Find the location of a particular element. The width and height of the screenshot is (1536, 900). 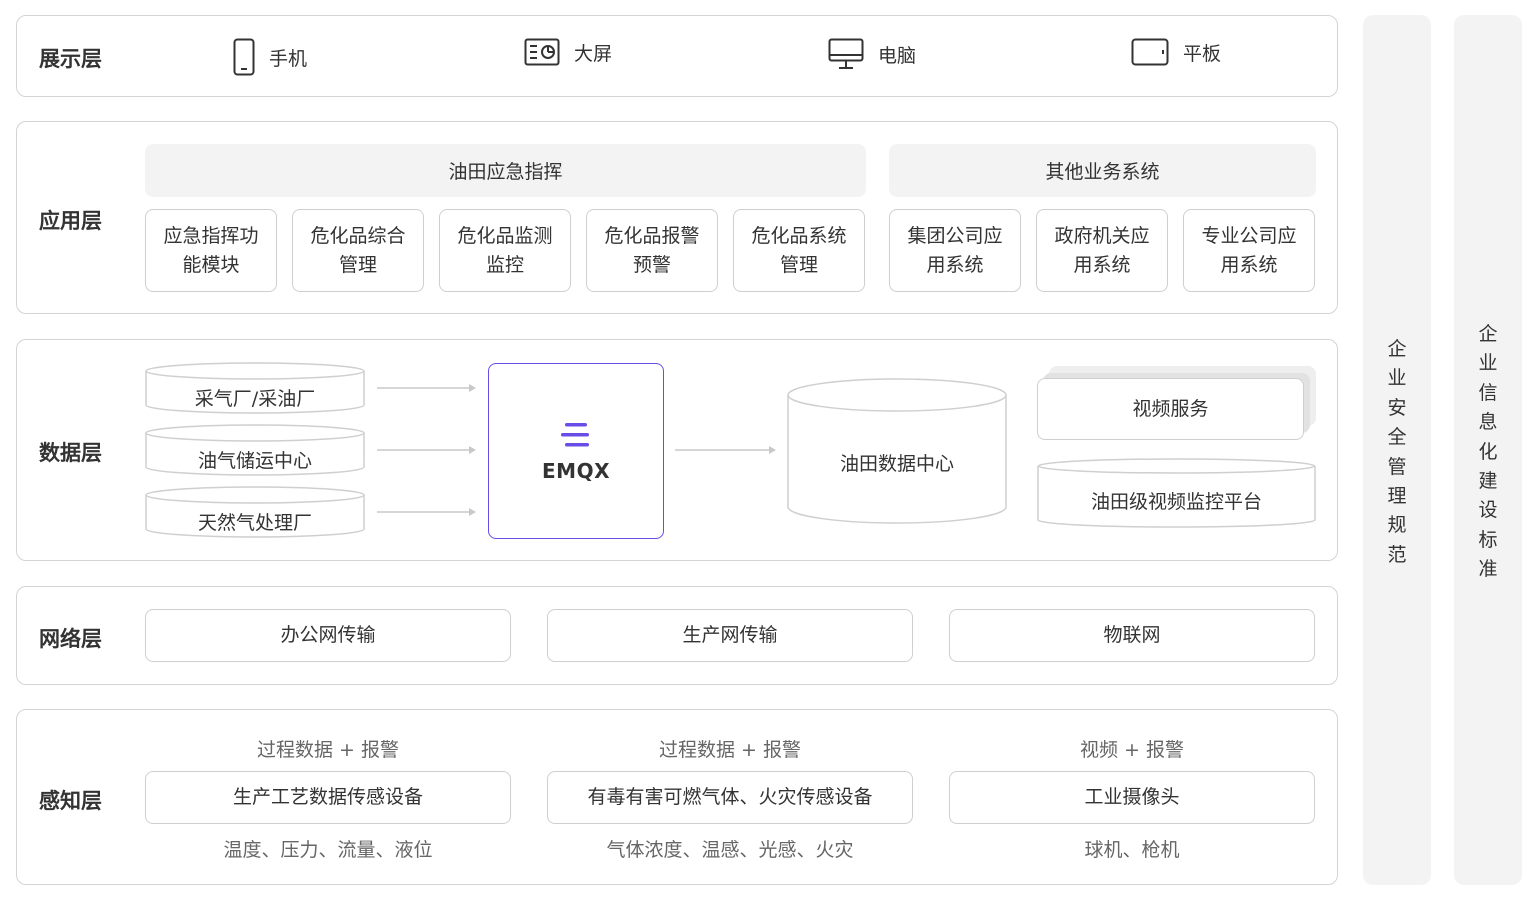

sensor-device: 生产工艺数据传感设备 is located at coordinates (328, 797).